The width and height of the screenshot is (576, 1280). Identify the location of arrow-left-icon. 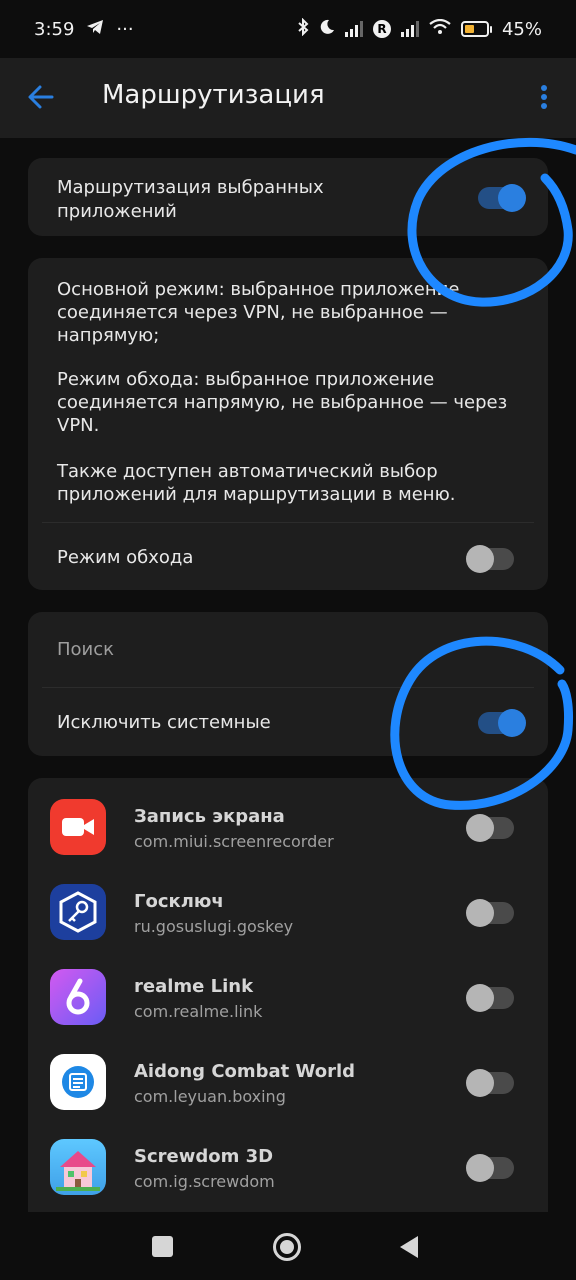
(41, 97).